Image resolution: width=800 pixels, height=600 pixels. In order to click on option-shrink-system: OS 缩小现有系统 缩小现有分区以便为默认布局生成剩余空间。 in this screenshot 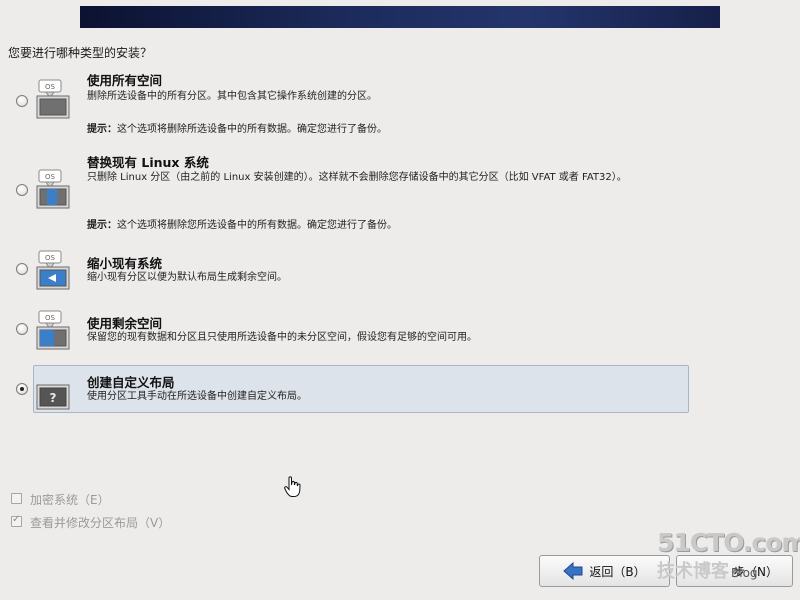, I will do `click(361, 270)`.